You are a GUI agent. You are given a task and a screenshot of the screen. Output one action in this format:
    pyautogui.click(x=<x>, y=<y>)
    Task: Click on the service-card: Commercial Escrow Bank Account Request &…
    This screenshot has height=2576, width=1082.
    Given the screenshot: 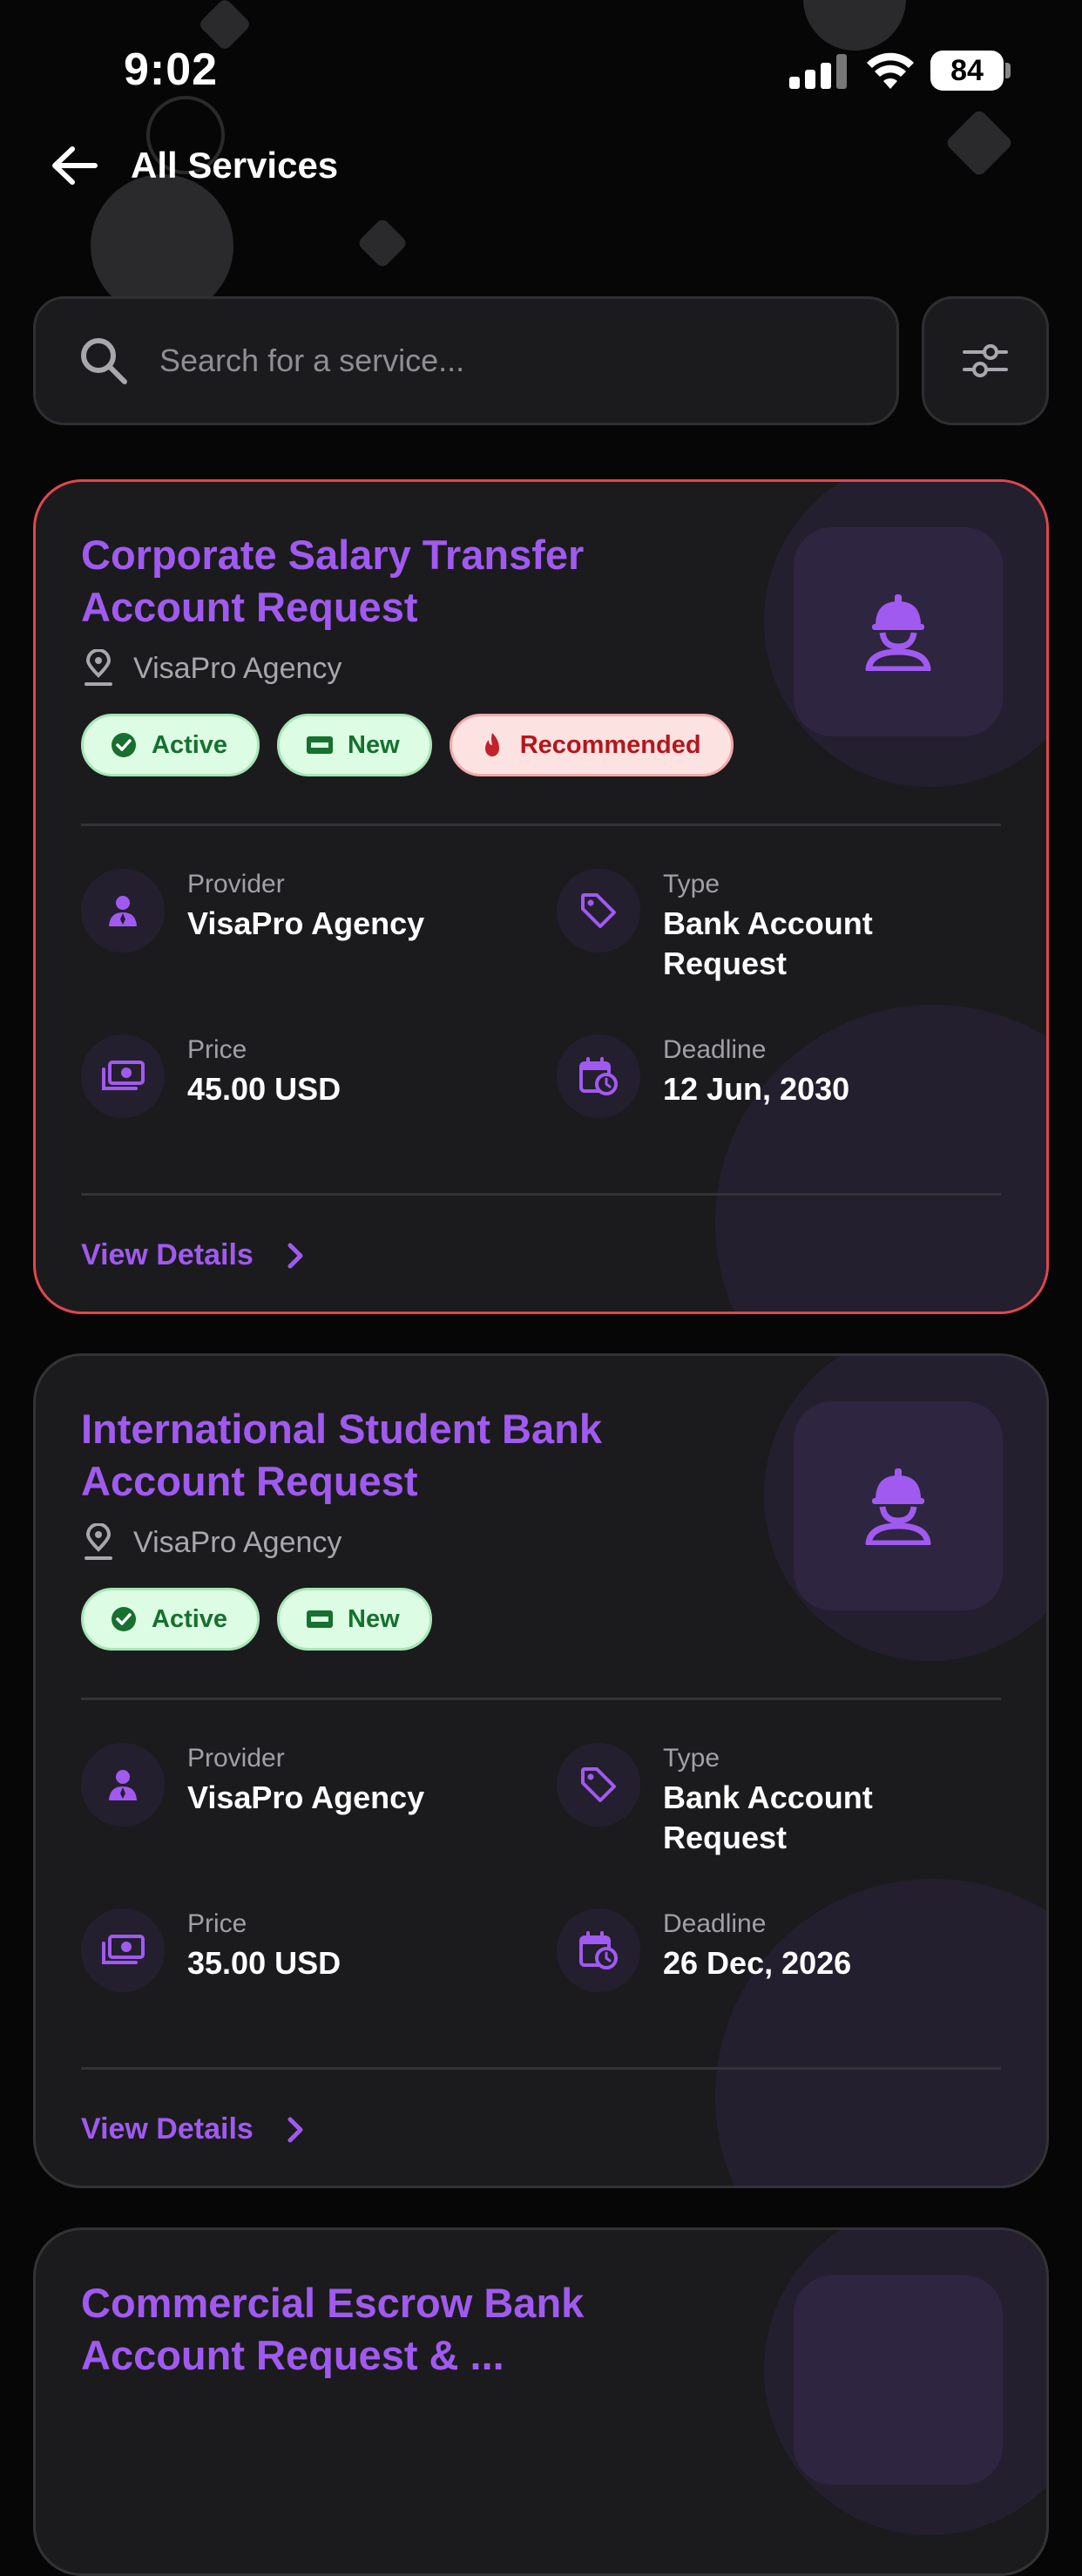 What is the action you would take?
    pyautogui.click(x=541, y=2402)
    